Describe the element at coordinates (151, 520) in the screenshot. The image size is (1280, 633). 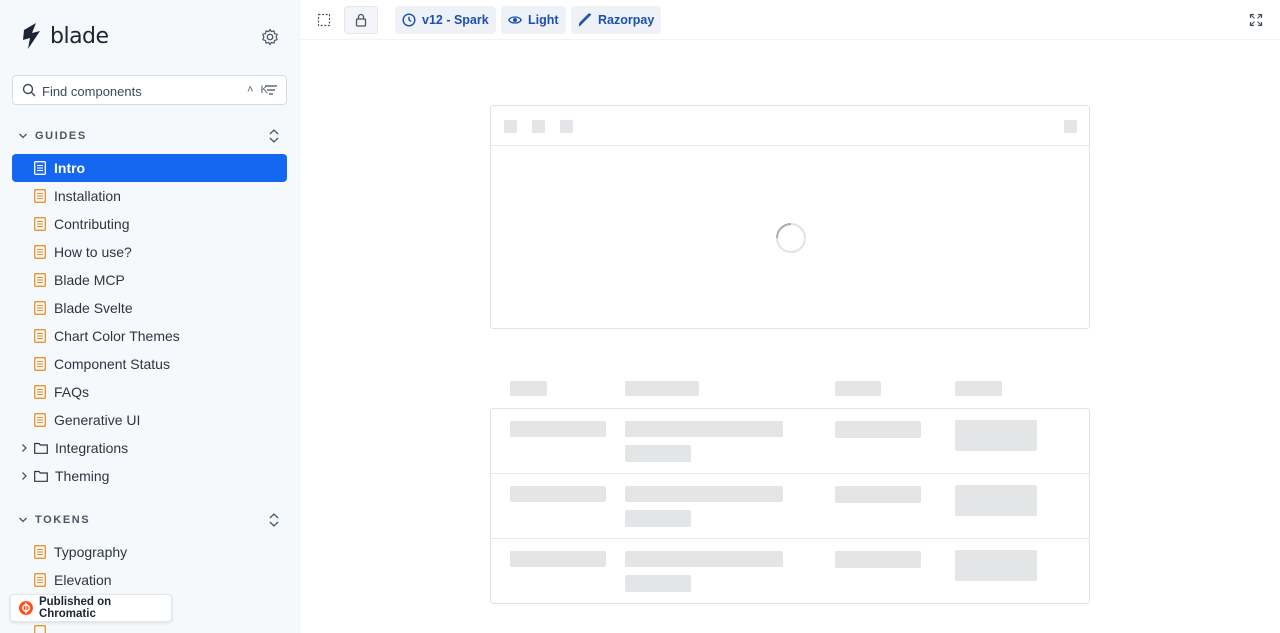
I see `section-tokens: TOKENS` at that location.